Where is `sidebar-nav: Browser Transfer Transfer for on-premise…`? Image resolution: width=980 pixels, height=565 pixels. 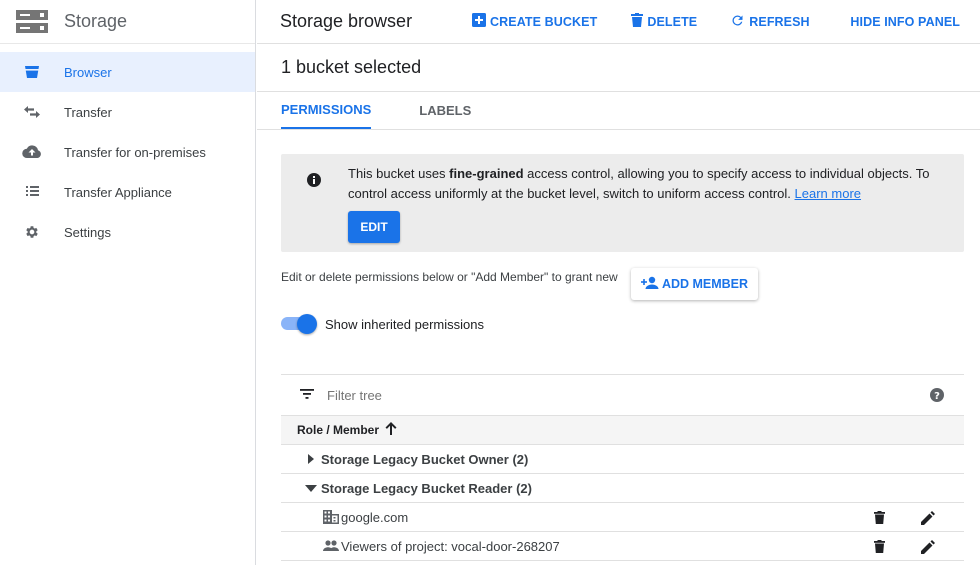 sidebar-nav: Browser Transfer Transfer for on-premise… is located at coordinates (127, 148).